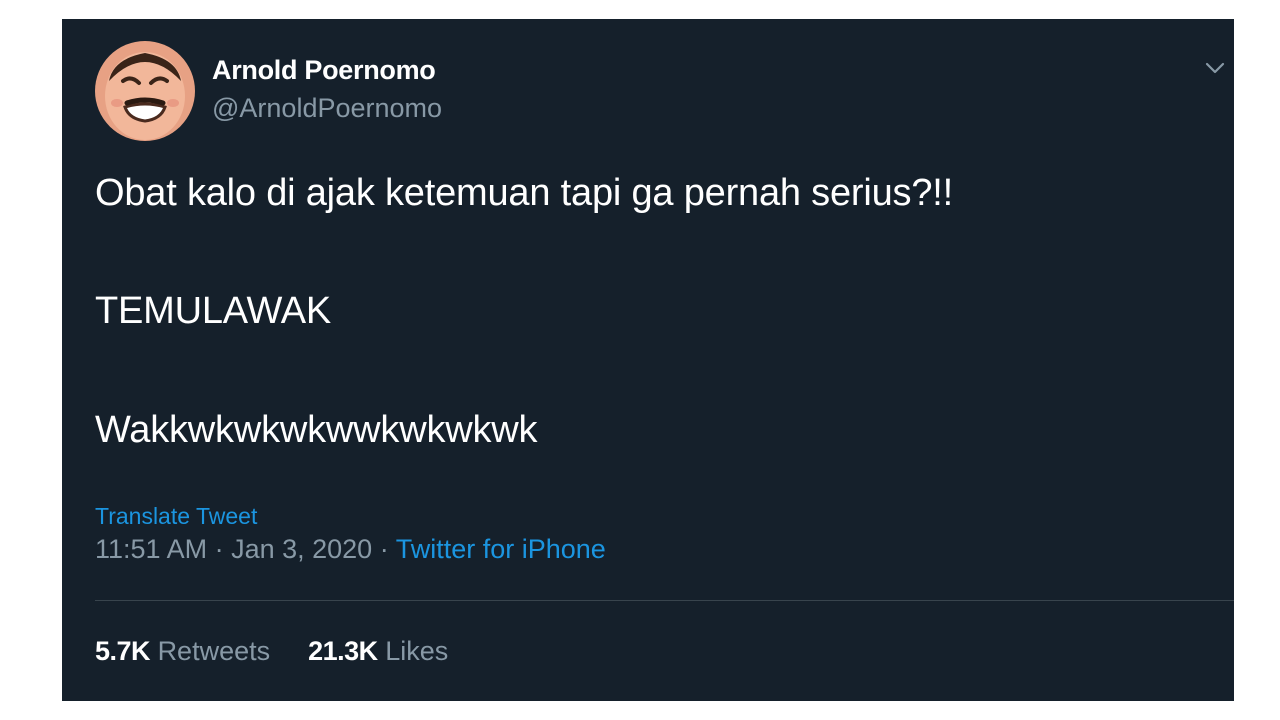 The width and height of the screenshot is (1280, 720). Describe the element at coordinates (301, 549) in the screenshot. I see `tweet-date: Jan 3, 2020` at that location.